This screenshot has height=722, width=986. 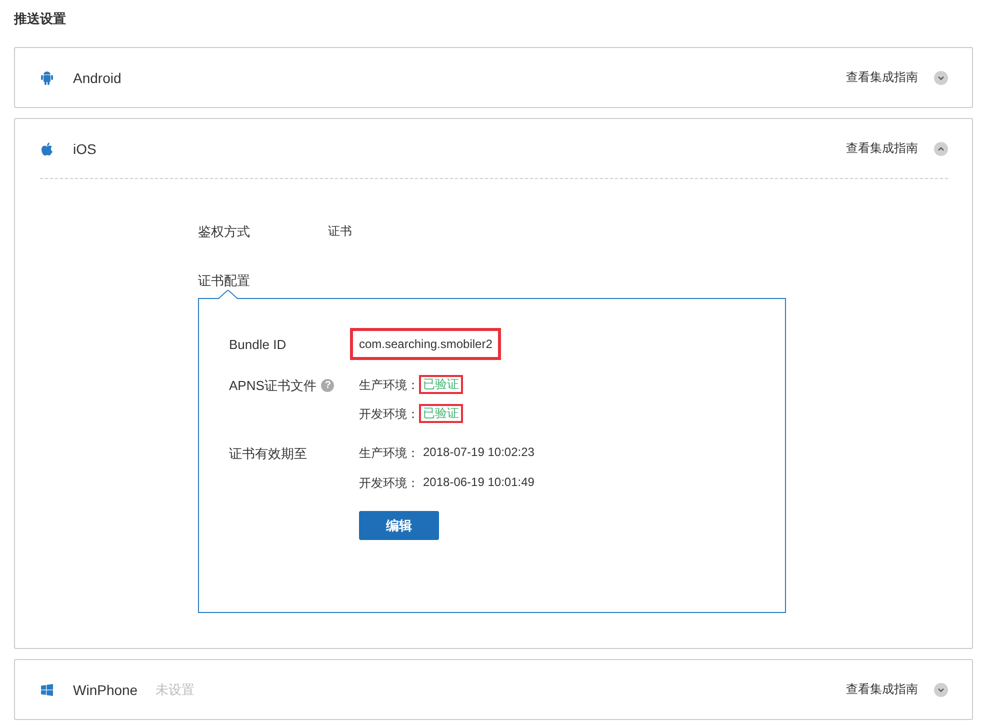 What do you see at coordinates (47, 689) in the screenshot?
I see `windows-icon` at bounding box center [47, 689].